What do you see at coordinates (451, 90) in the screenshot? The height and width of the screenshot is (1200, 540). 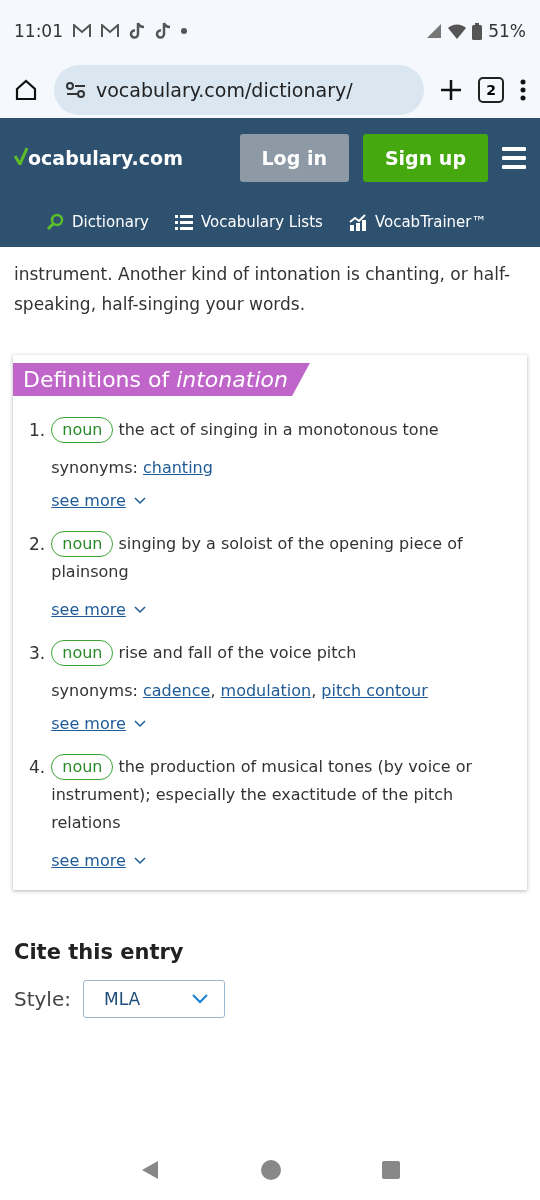 I see `plus-icon` at bounding box center [451, 90].